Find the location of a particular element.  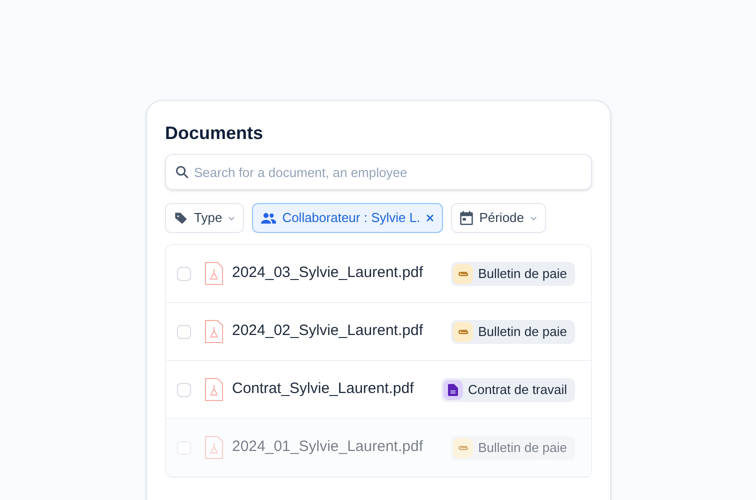

document-row: 2024_03_Sylvie_Laurent.pdf Bulletin de paie is located at coordinates (378, 274).